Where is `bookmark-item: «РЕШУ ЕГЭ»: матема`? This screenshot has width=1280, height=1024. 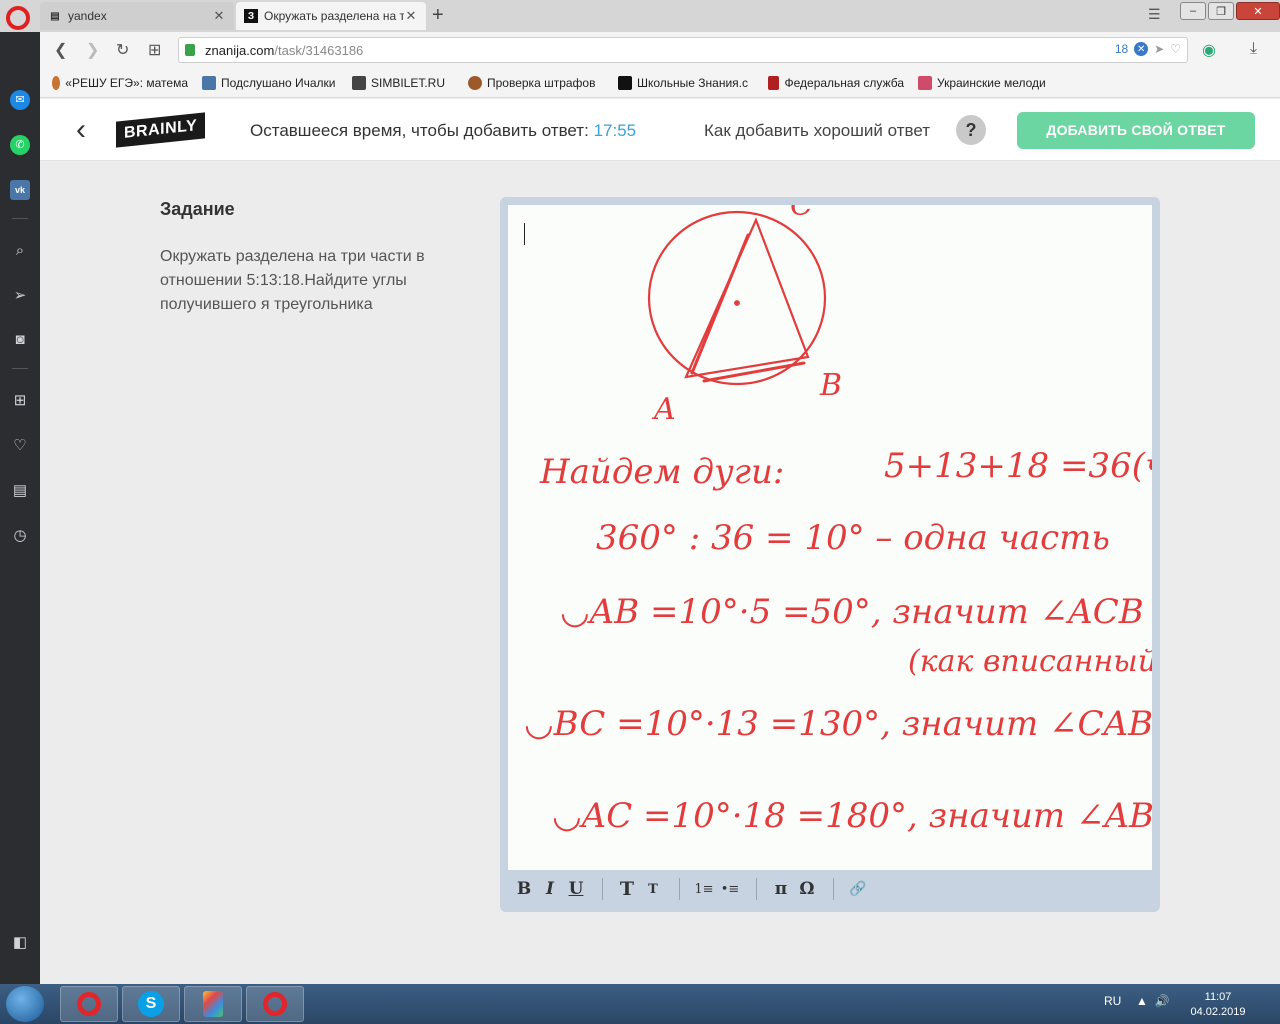
bookmark-item: «РЕШУ ЕГЭ»: матема is located at coordinates (120, 82).